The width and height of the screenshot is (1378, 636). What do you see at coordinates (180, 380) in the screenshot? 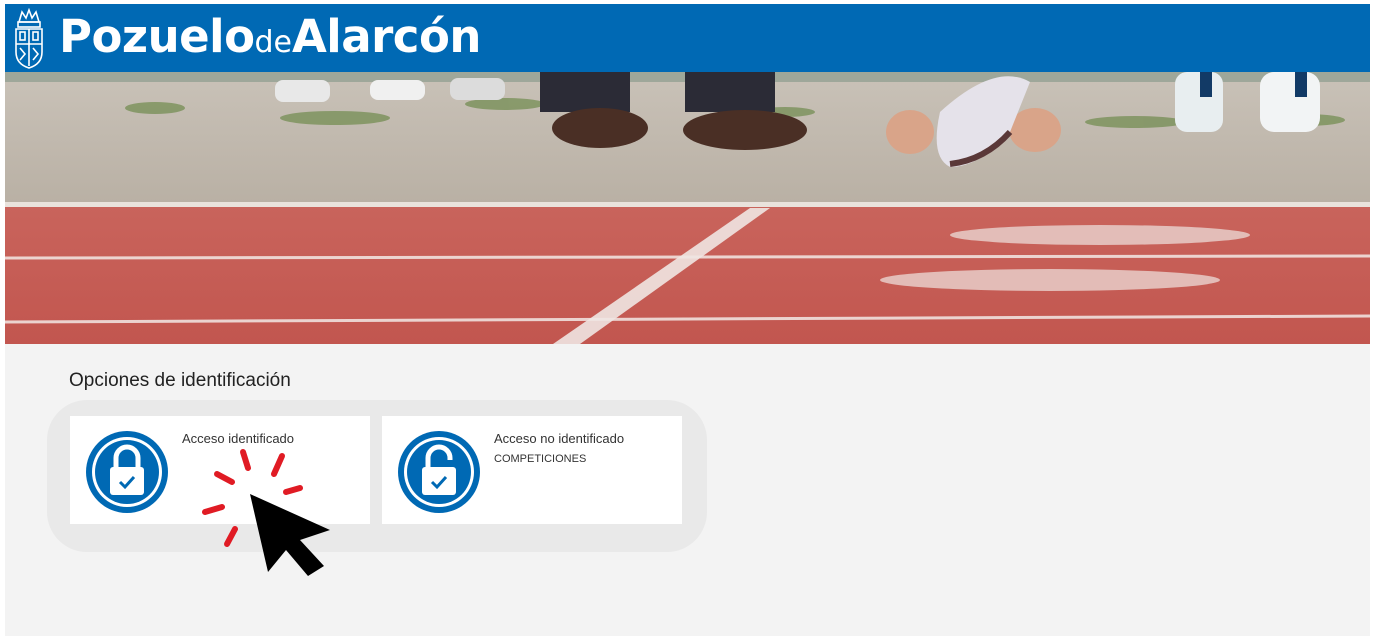
I see `identification-options-title: Opciones de identificación` at bounding box center [180, 380].